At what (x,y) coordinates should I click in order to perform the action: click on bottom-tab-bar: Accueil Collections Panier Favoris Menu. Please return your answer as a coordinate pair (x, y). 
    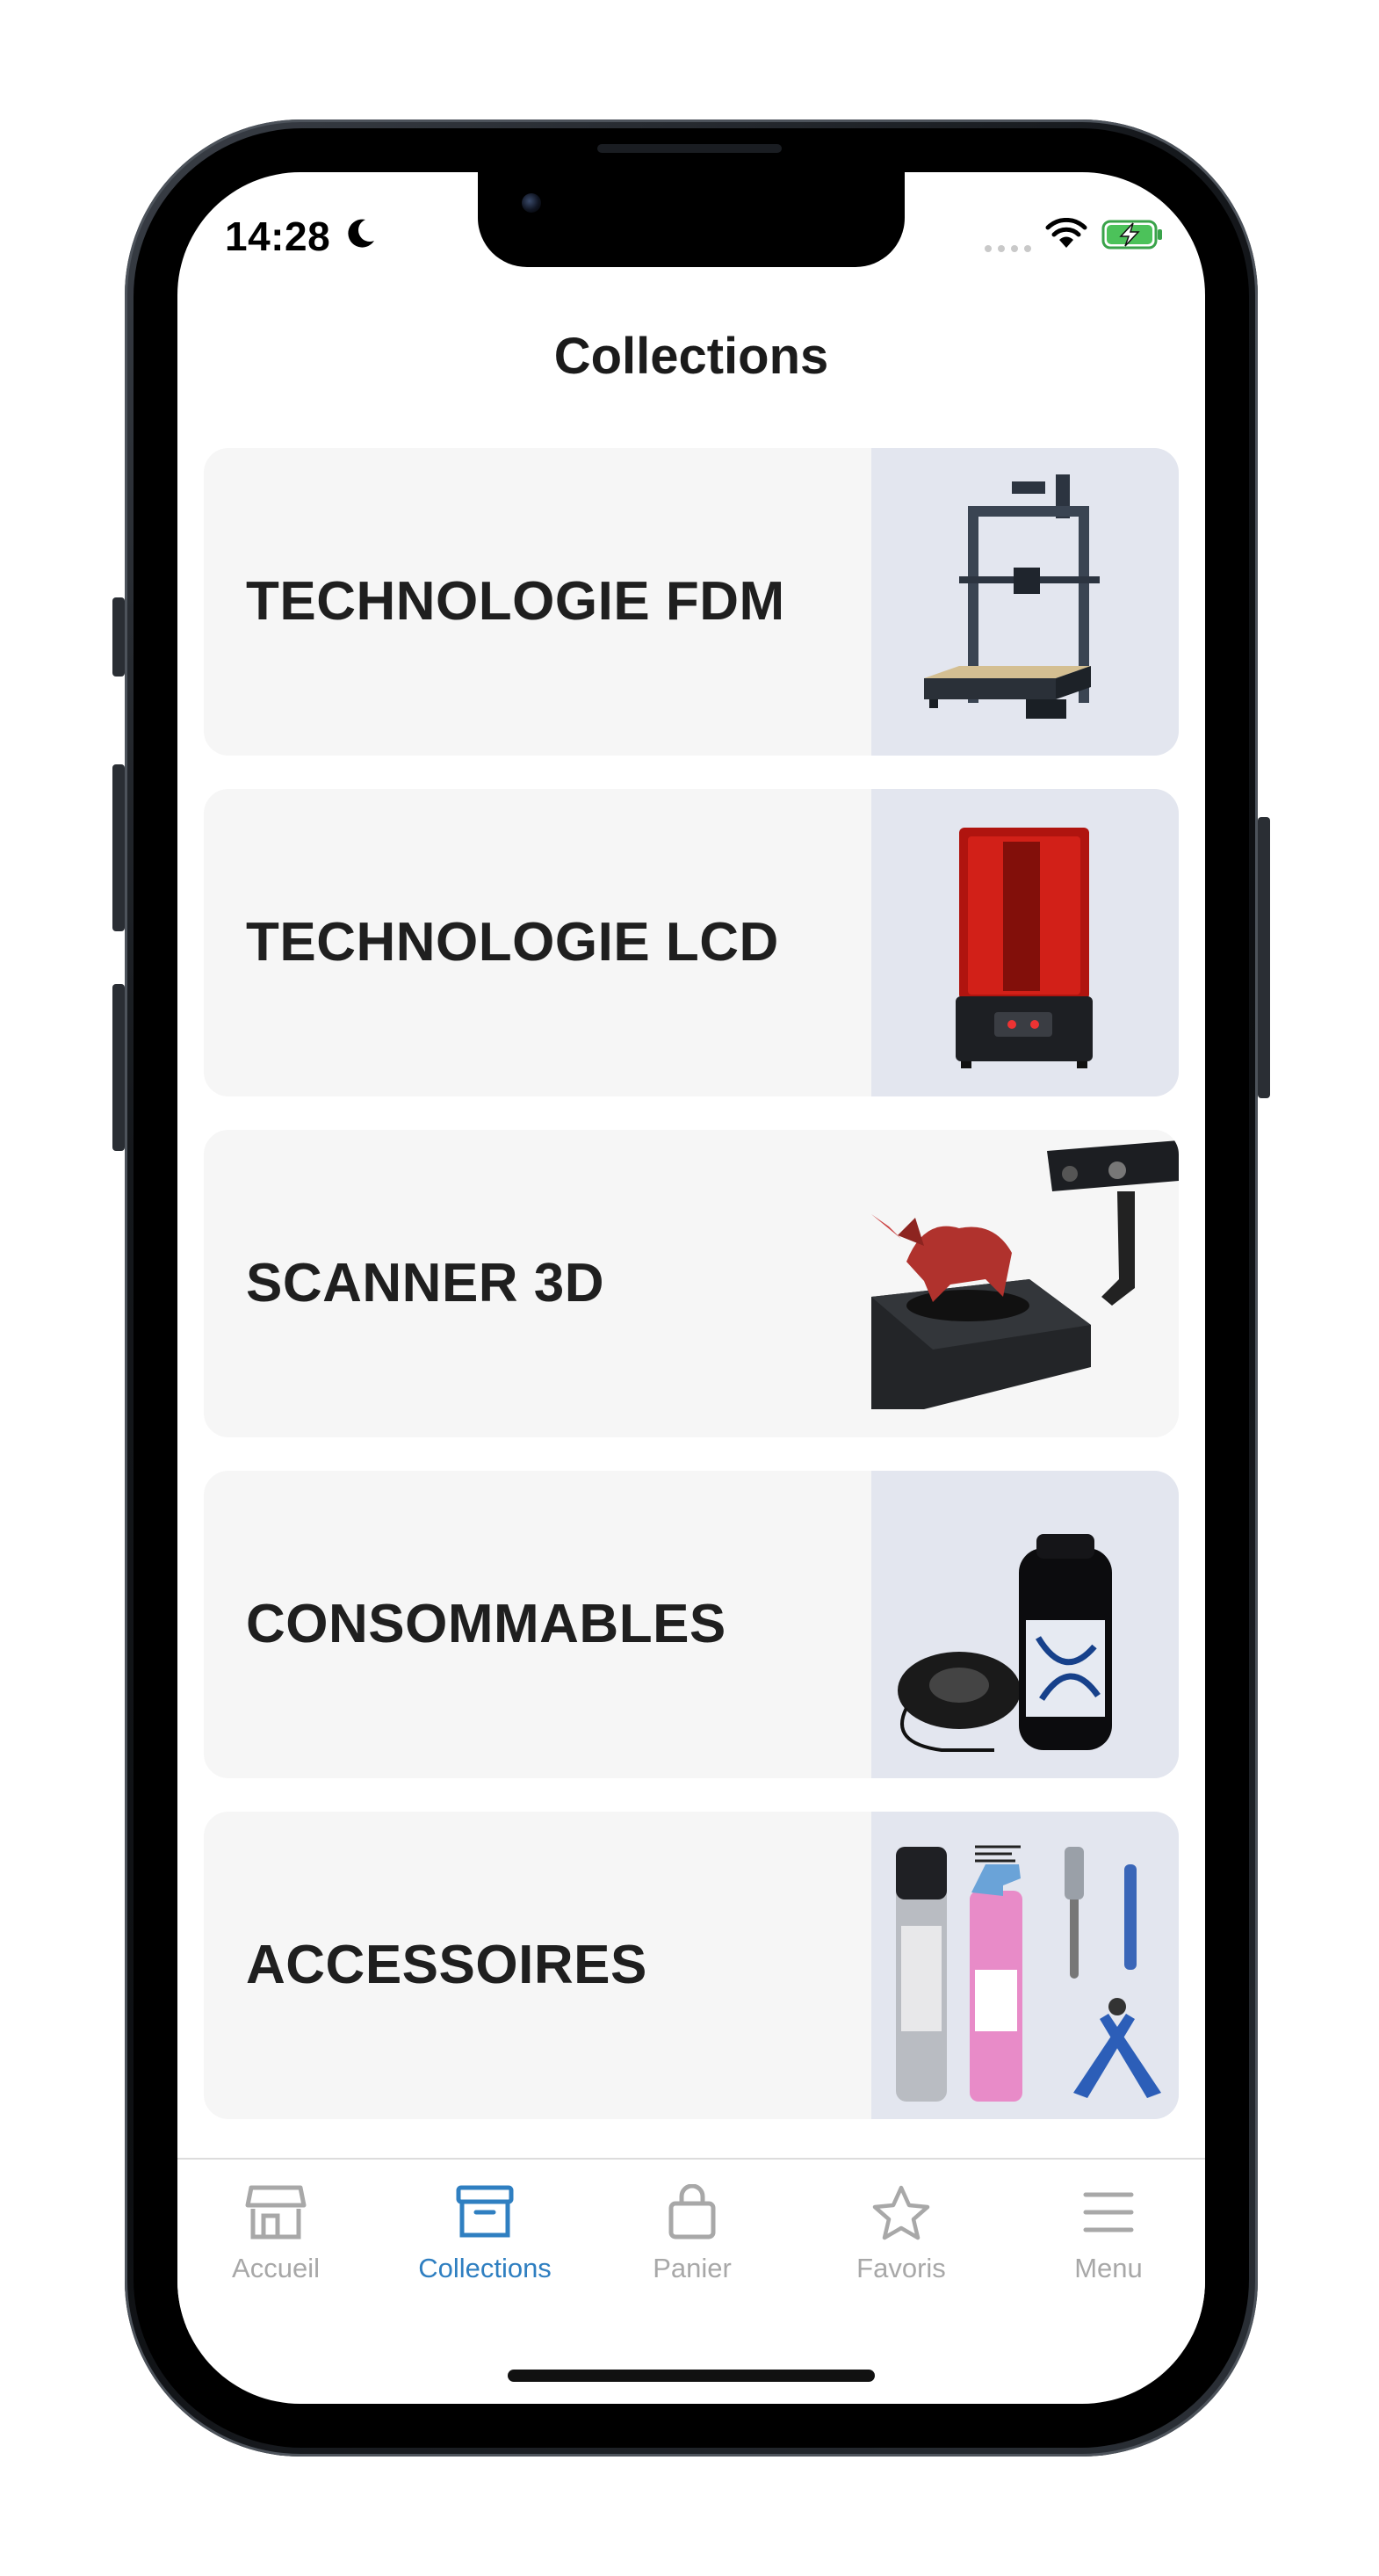
    Looking at the image, I should click on (691, 2246).